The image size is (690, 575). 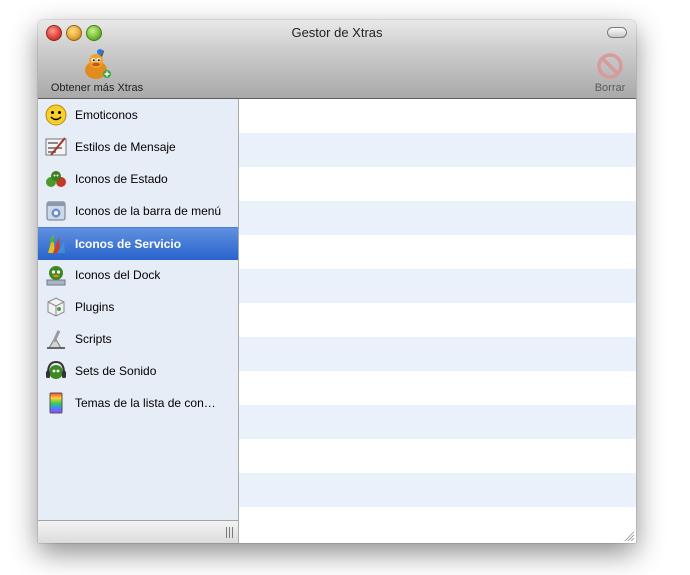 What do you see at coordinates (98, 64) in the screenshot?
I see `adium-duck-icon` at bounding box center [98, 64].